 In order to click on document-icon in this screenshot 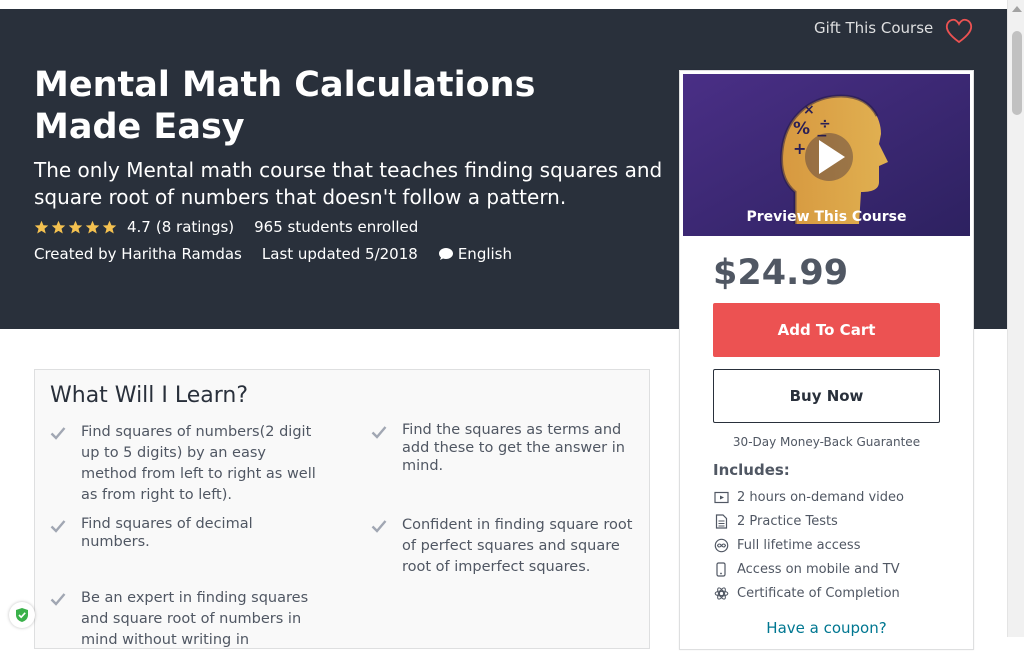, I will do `click(721, 521)`.